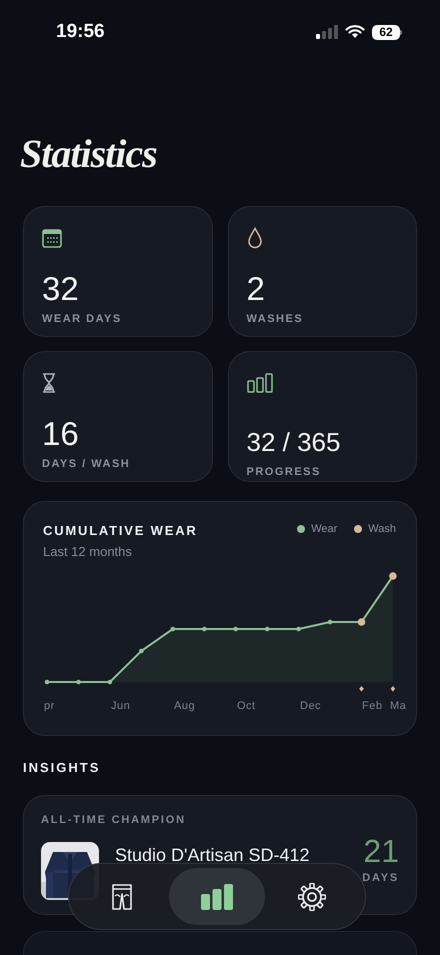 Image resolution: width=440 pixels, height=955 pixels. What do you see at coordinates (213, 855) in the screenshot?
I see `item-name: Studio D'Artisan SD-412` at bounding box center [213, 855].